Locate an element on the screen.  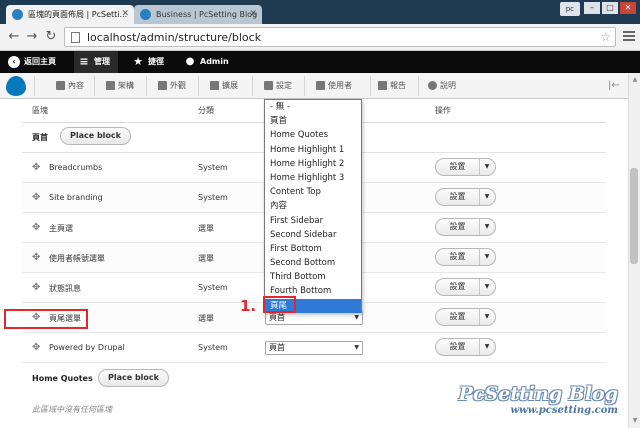
tray-label: 內容 is located at coordinates (76, 85).